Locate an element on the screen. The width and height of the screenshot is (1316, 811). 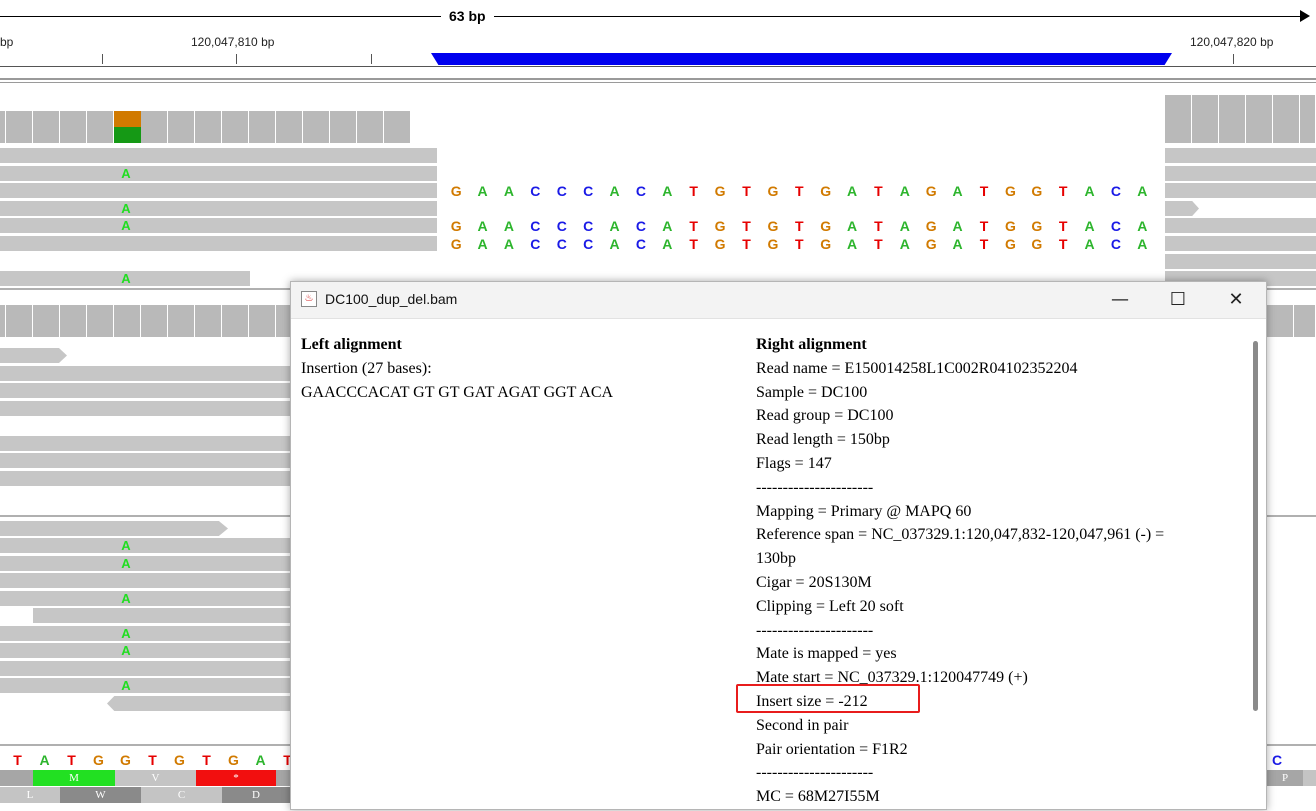
coverage-track-2-right is located at coordinates (1291, 321).